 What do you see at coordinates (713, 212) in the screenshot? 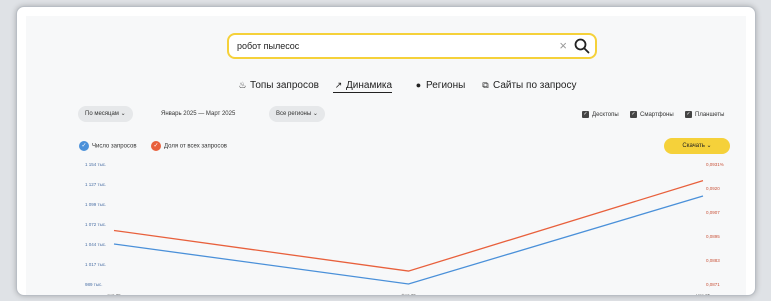
I see `right-axis-tick-label: 0,0907` at bounding box center [713, 212].